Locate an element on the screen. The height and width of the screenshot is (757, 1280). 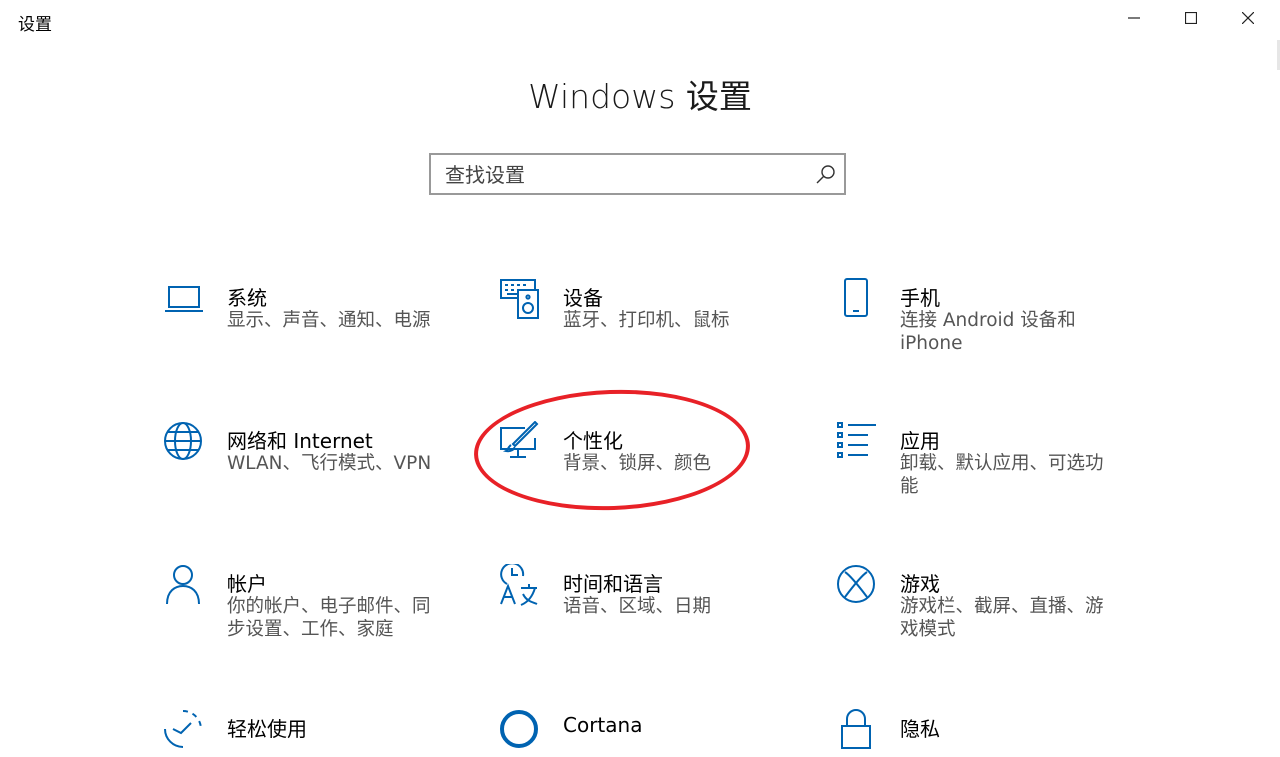
tile-title: 网络和 Internet is located at coordinates (300, 441).